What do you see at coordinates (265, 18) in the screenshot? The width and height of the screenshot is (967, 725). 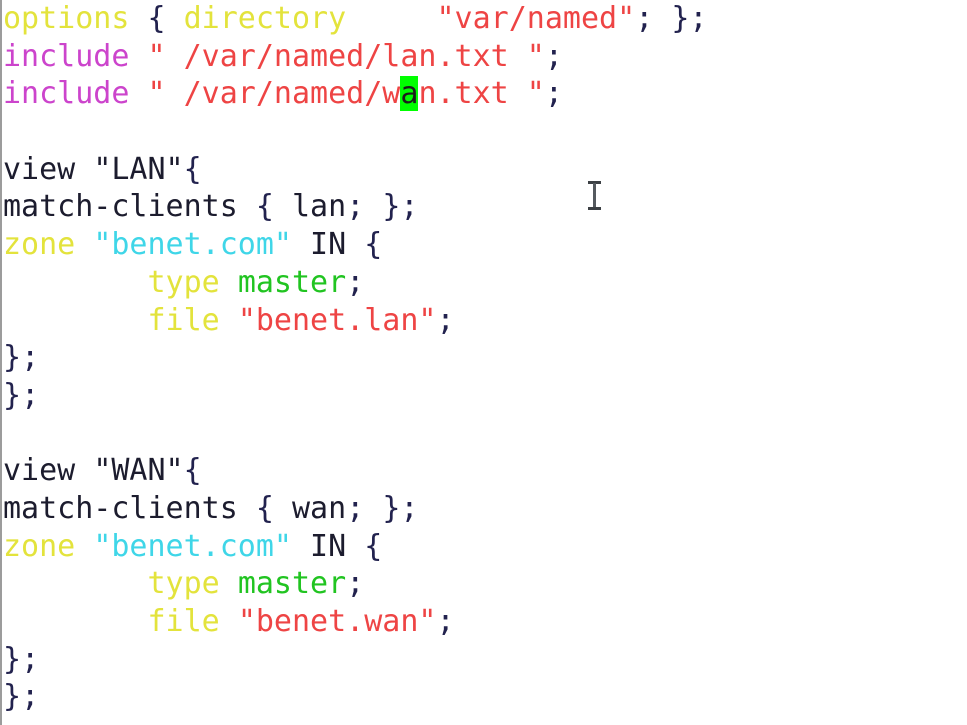 I see `code-token-keyword: directory` at bounding box center [265, 18].